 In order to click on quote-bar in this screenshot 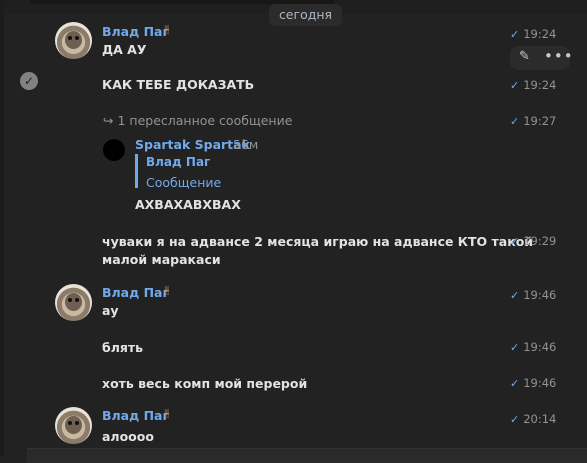, I will do `click(136, 171)`.